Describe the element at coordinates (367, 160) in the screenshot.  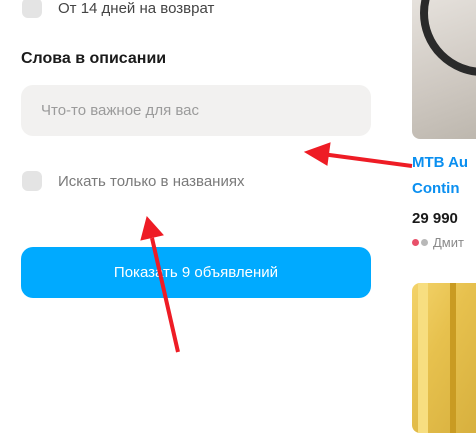
I see `arrow-right-shaft` at that location.